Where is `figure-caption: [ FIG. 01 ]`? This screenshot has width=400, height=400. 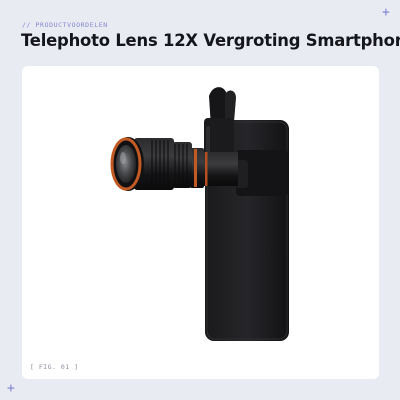
figure-caption: [ FIG. 01 ] is located at coordinates (54, 367).